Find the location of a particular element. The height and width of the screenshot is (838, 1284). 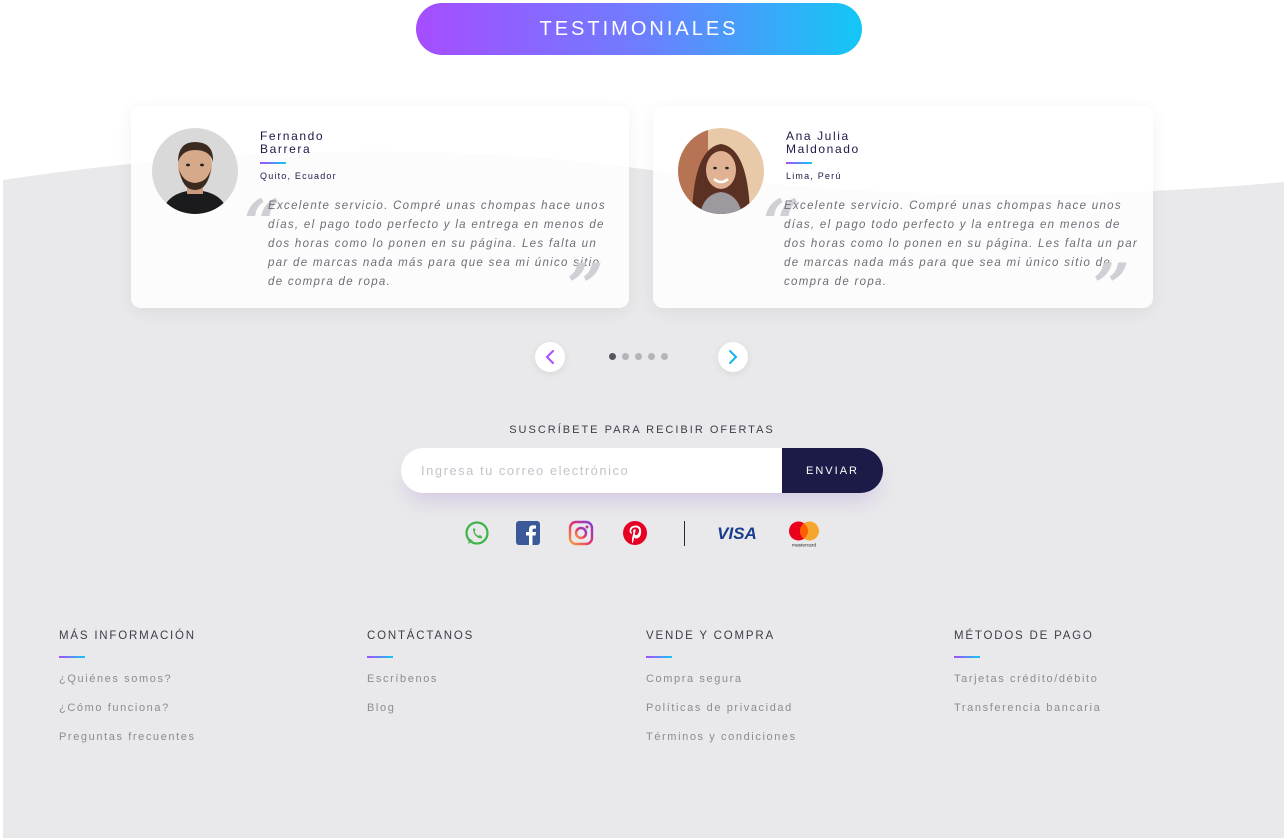

mastercard-logo: mastercard is located at coordinates (804, 535).